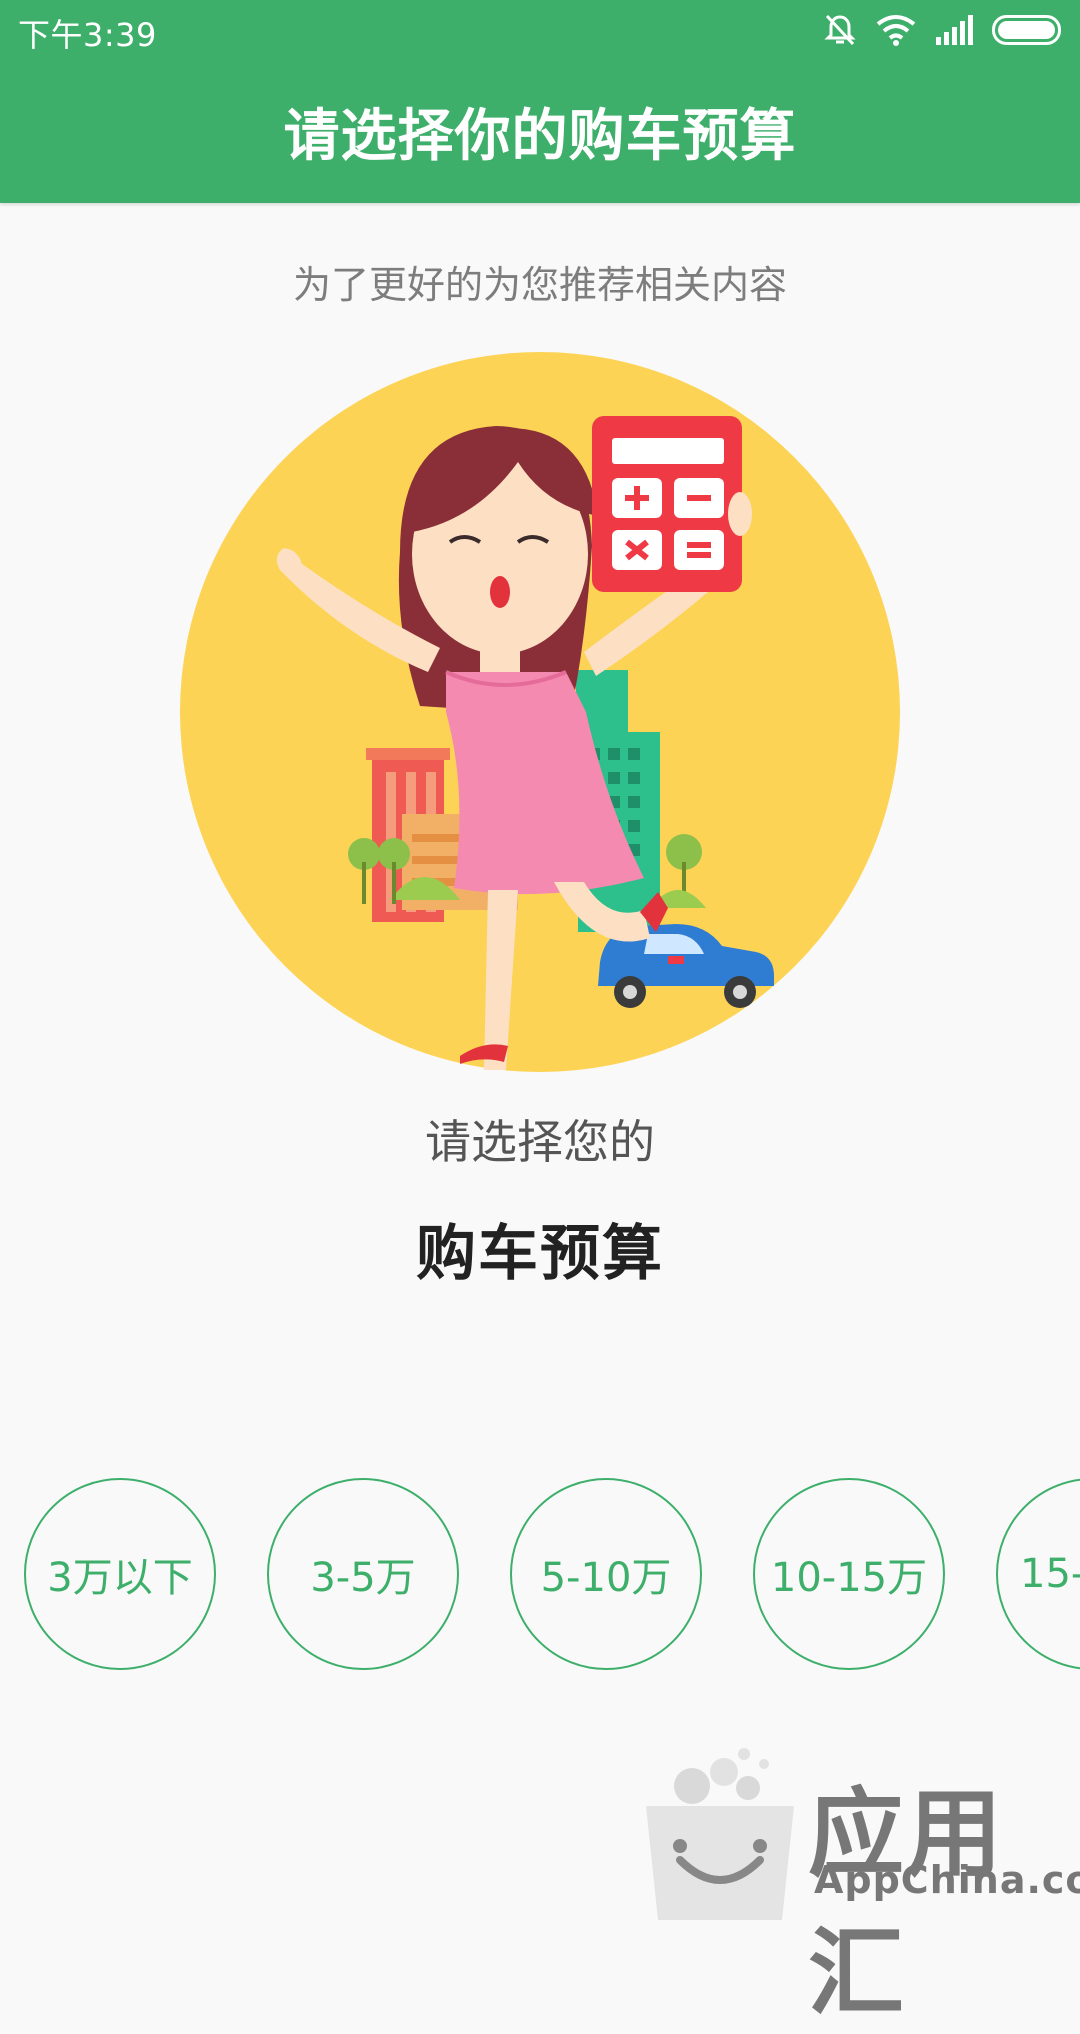 The height and width of the screenshot is (2034, 1080). Describe the element at coordinates (540, 1254) in the screenshot. I see `prompt-line-2: 购车预算` at that location.